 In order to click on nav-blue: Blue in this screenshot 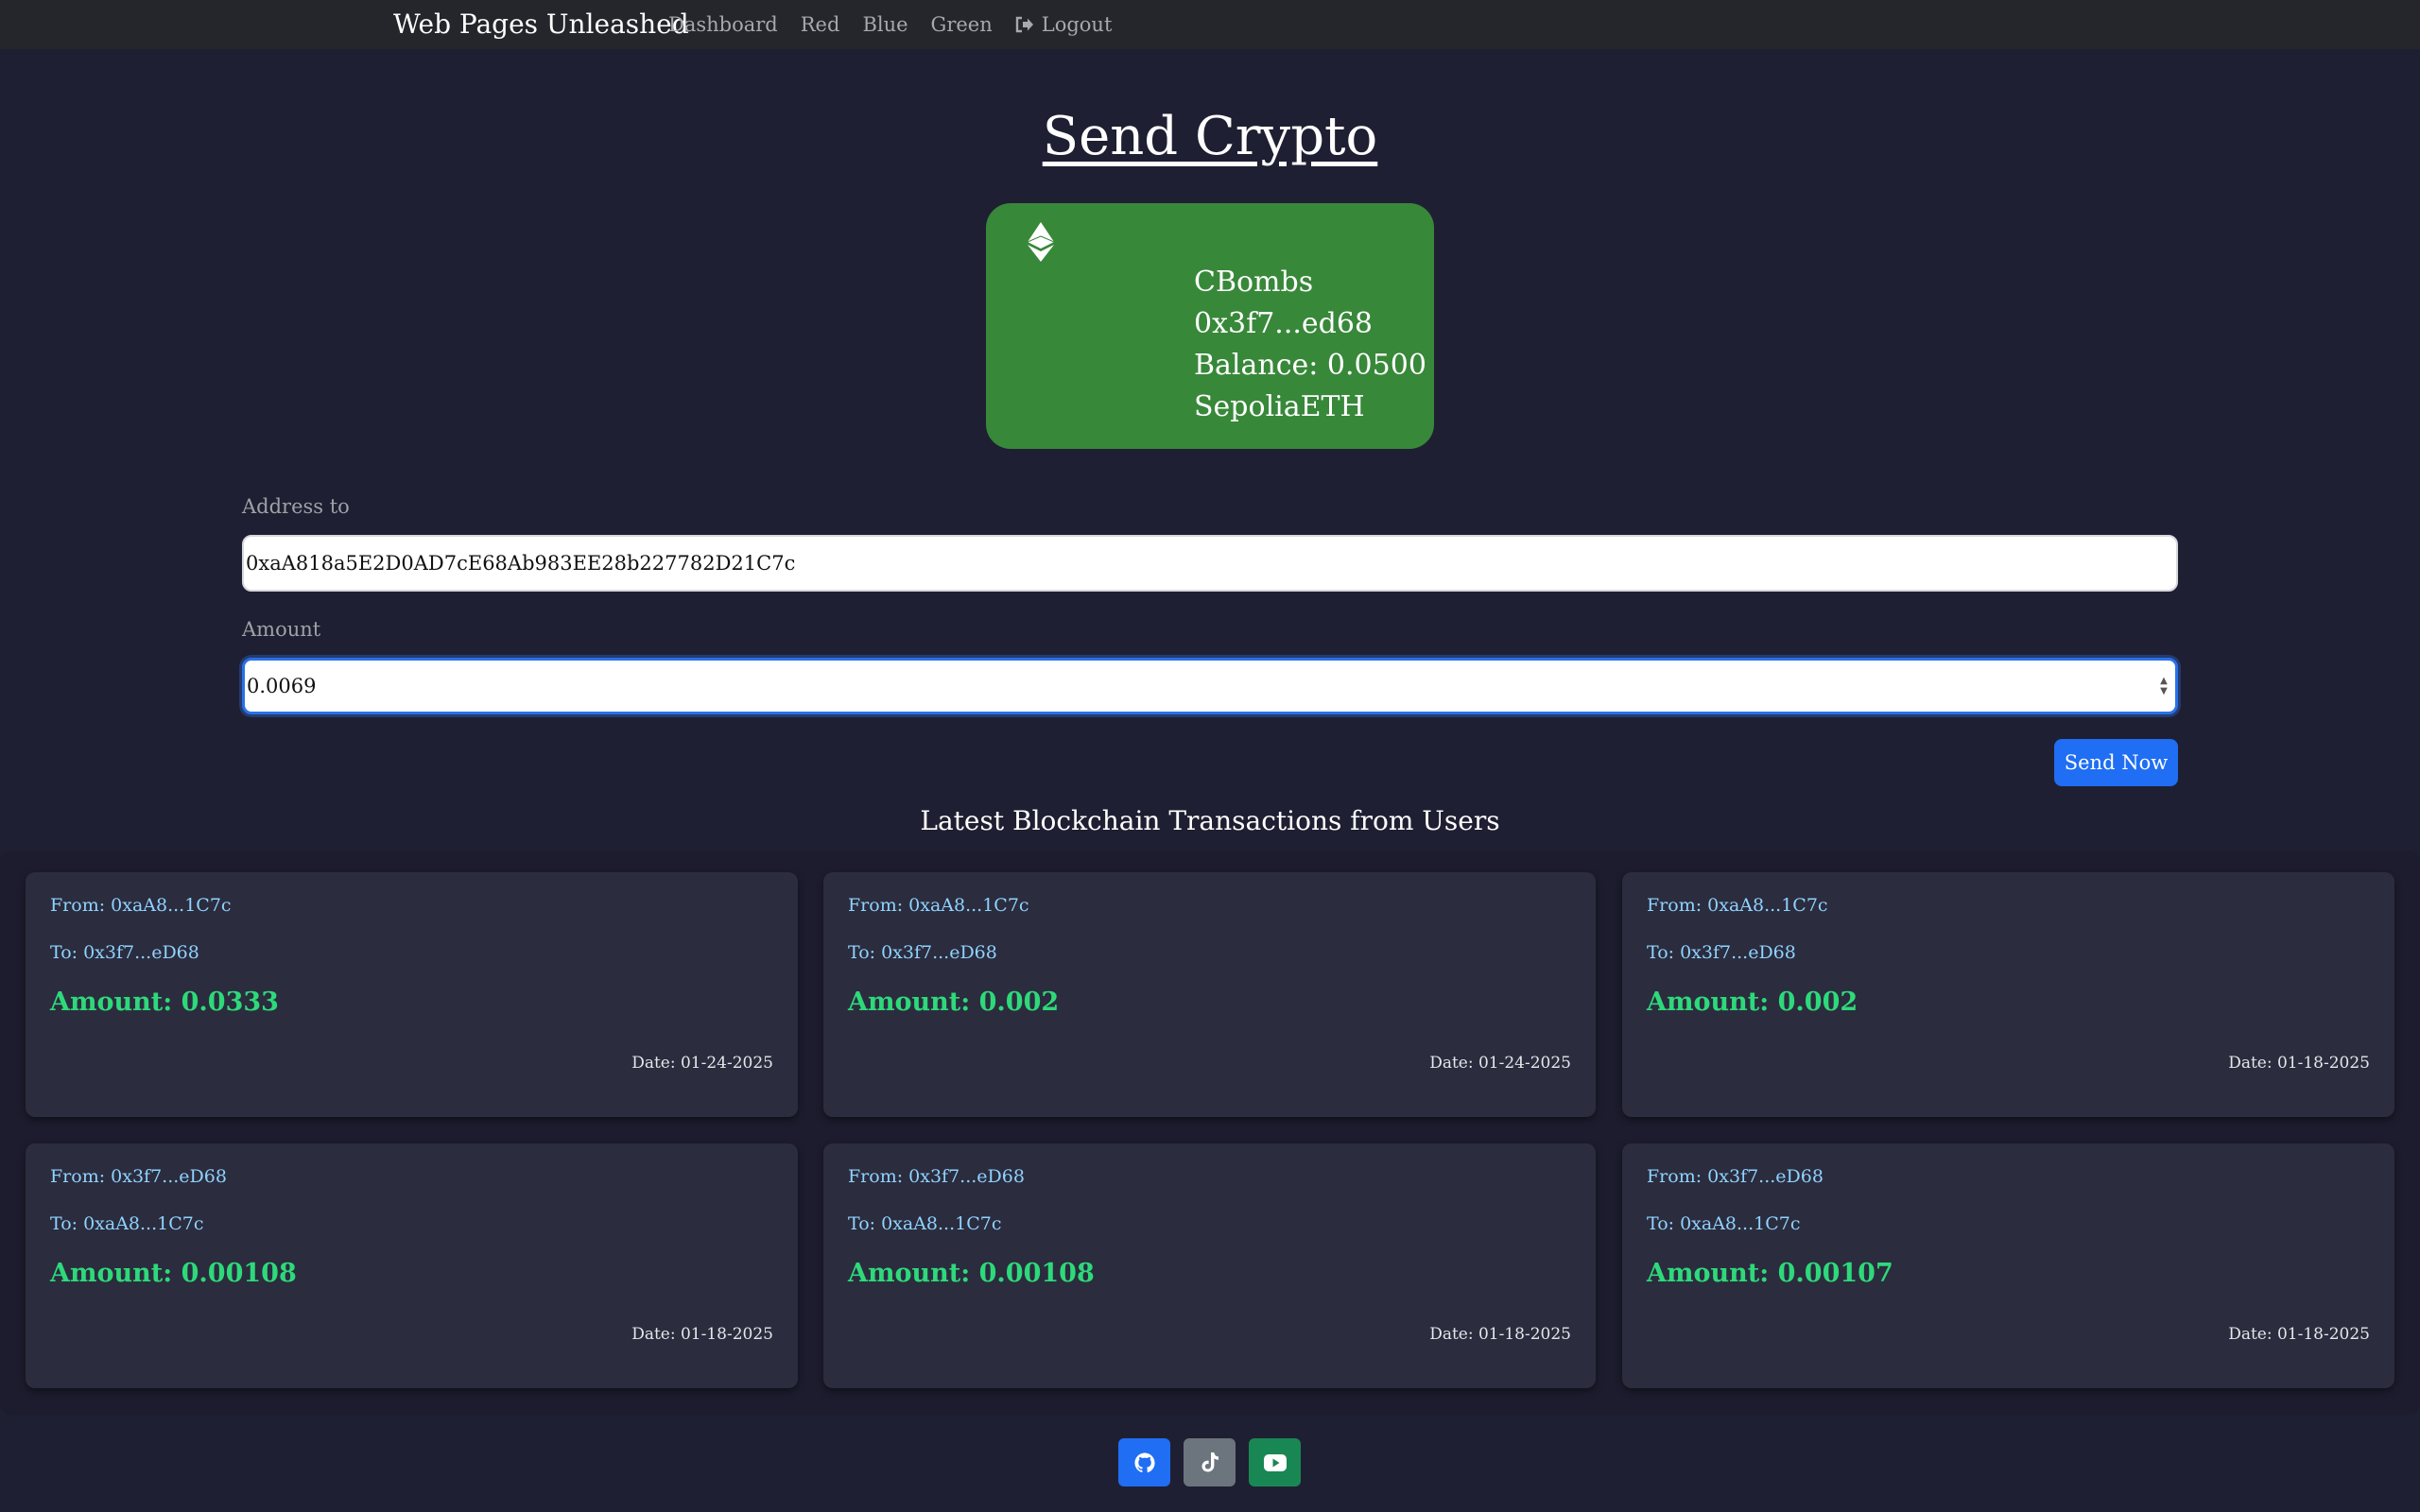, I will do `click(885, 24)`.